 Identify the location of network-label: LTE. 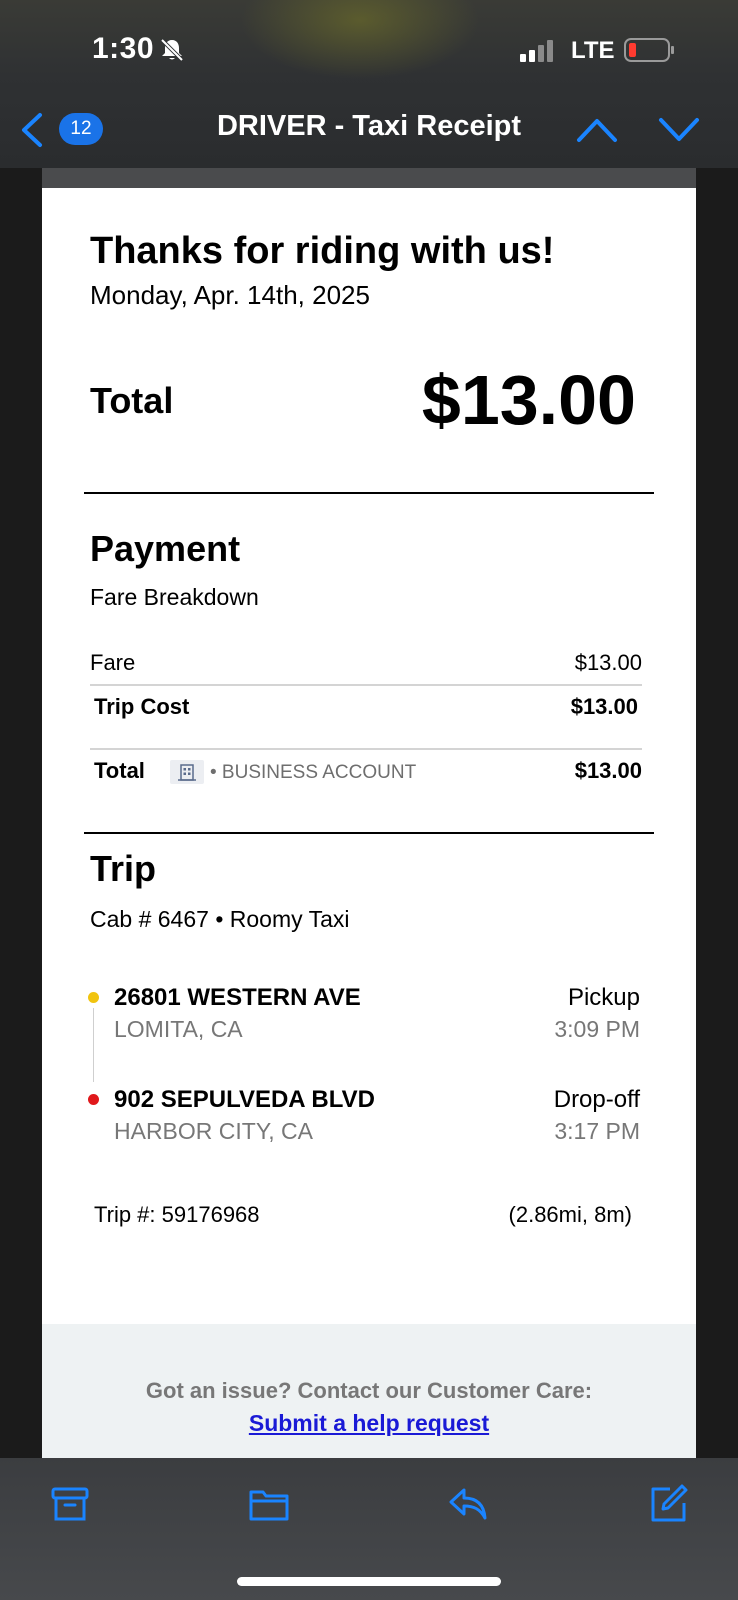
(593, 50).